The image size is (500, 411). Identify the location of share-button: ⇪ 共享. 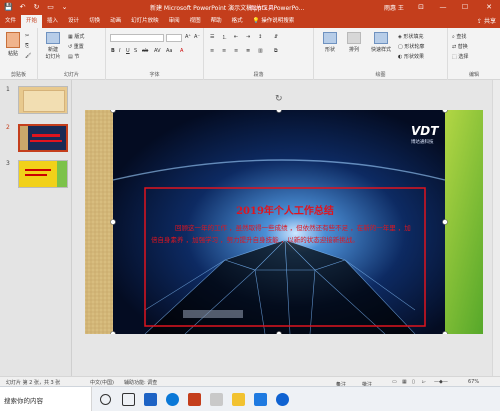
(486, 20).